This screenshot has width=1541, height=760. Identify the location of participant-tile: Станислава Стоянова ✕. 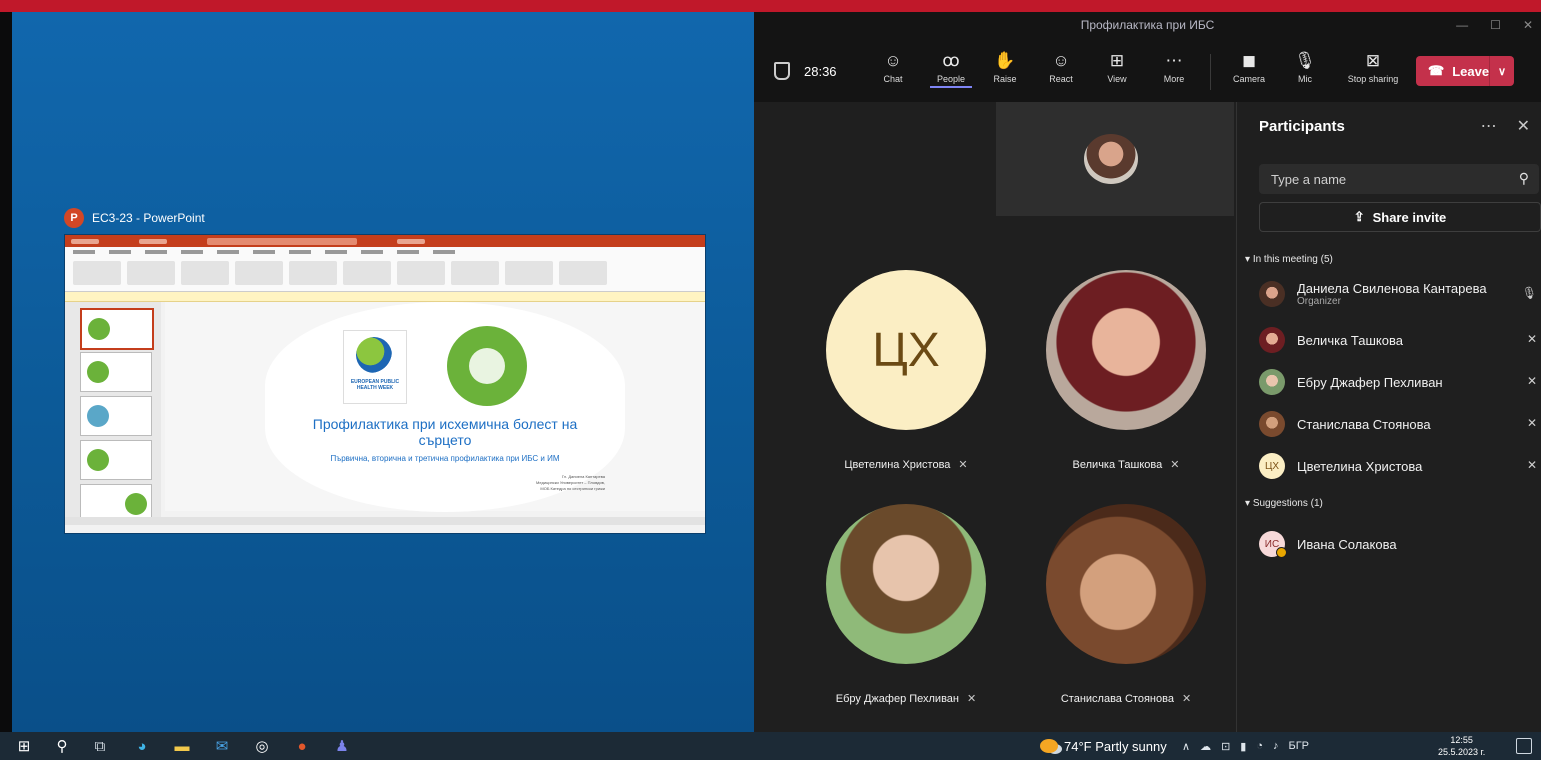
(1126, 604).